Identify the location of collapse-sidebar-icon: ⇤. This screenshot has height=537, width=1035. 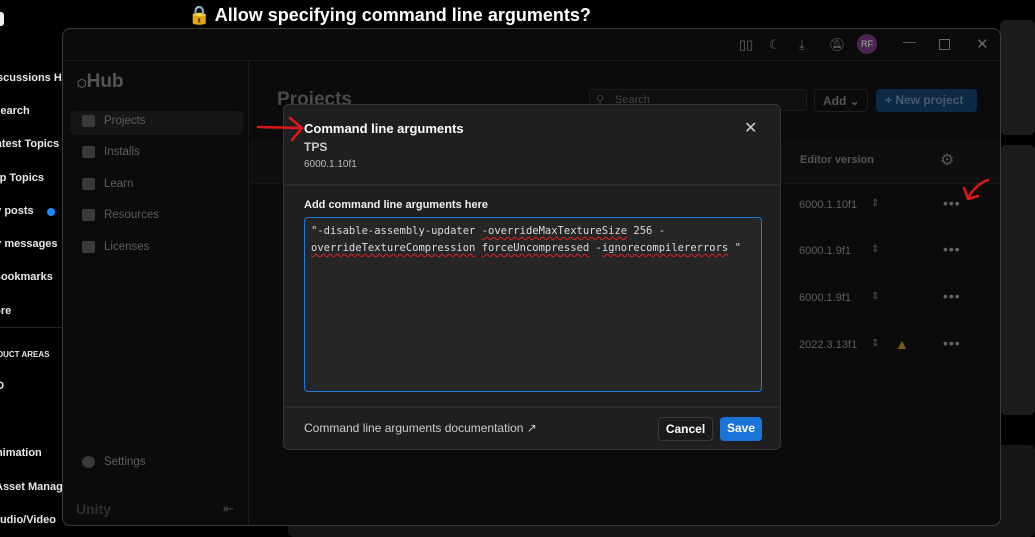
(228, 509).